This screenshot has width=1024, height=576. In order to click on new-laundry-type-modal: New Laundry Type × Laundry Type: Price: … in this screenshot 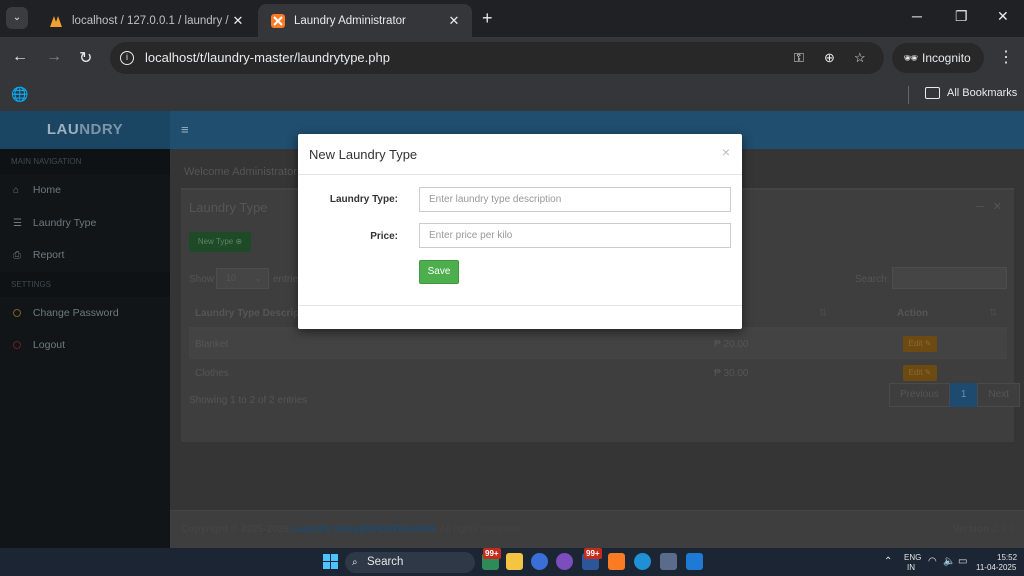, I will do `click(520, 231)`.